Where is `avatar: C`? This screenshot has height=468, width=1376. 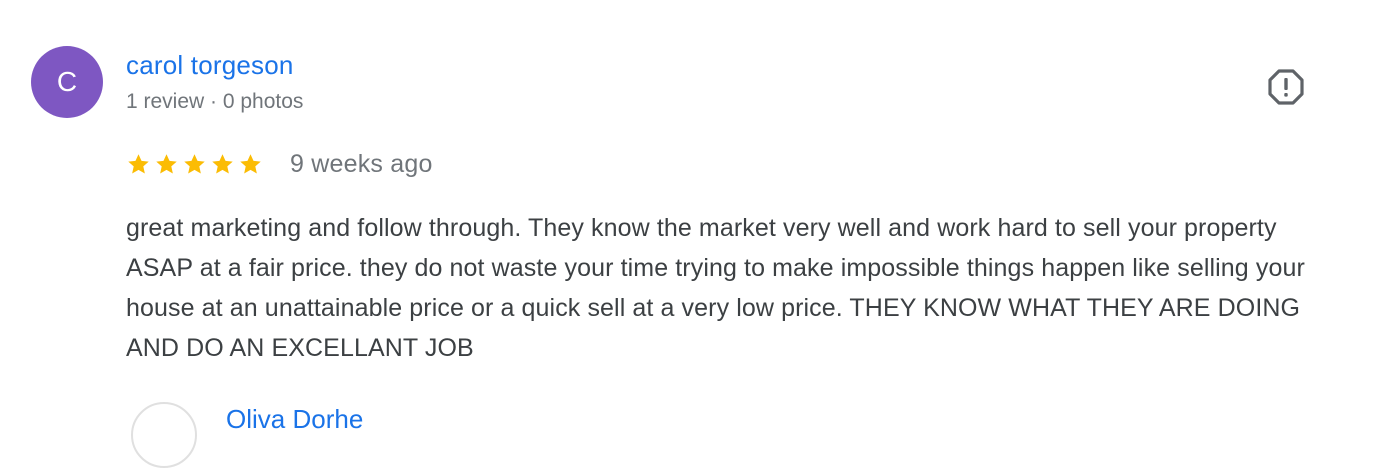
avatar: C is located at coordinates (67, 82).